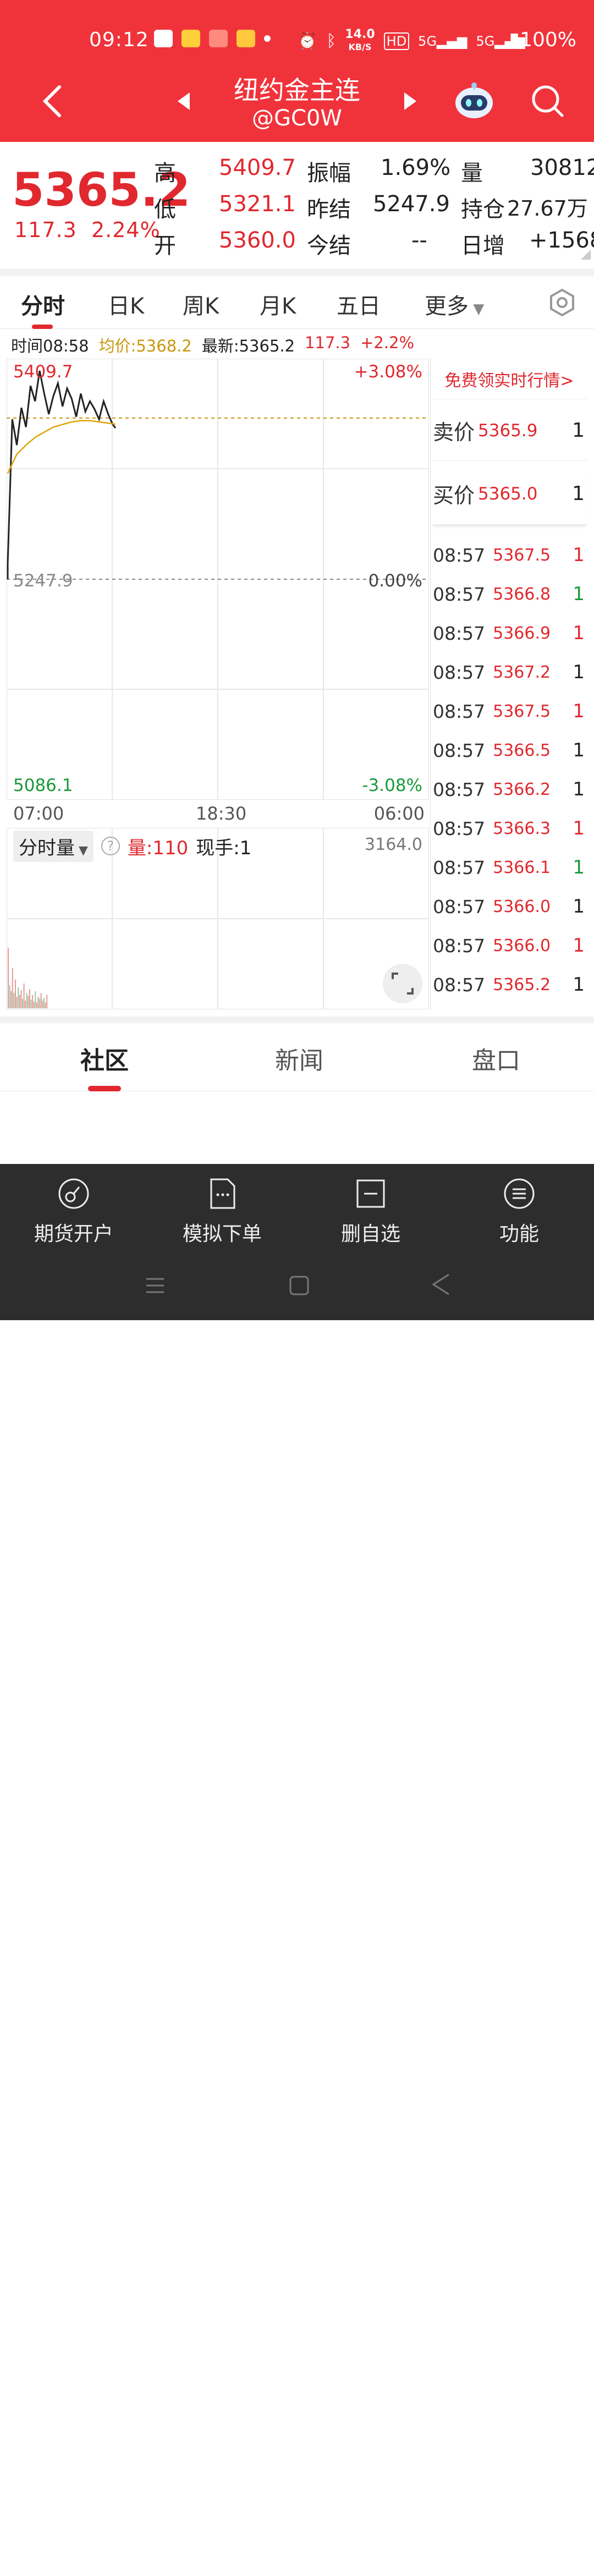 The height and width of the screenshot is (2576, 594). What do you see at coordinates (257, 204) in the screenshot?
I see `low-value: 5321.1` at bounding box center [257, 204].